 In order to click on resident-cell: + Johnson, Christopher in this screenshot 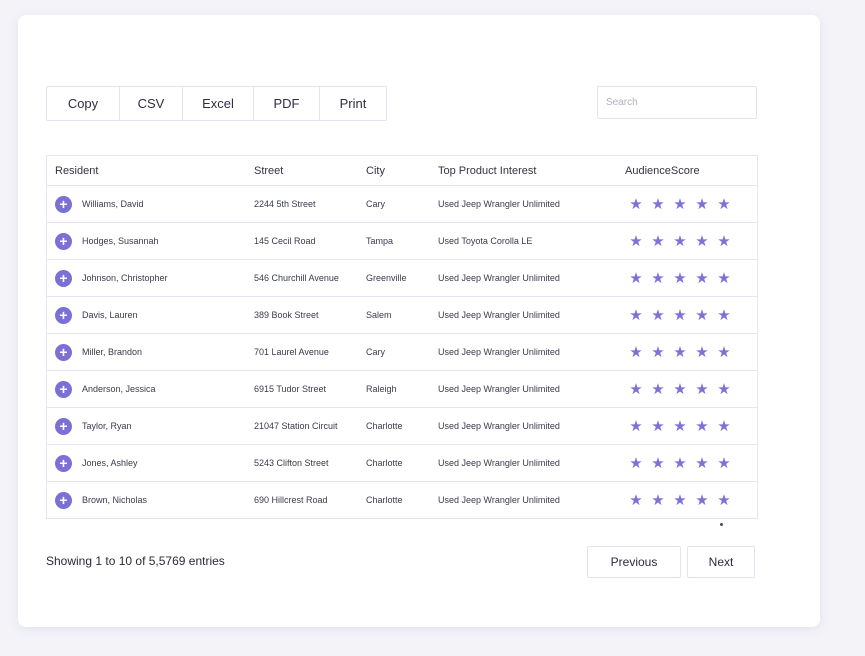, I will do `click(150, 278)`.